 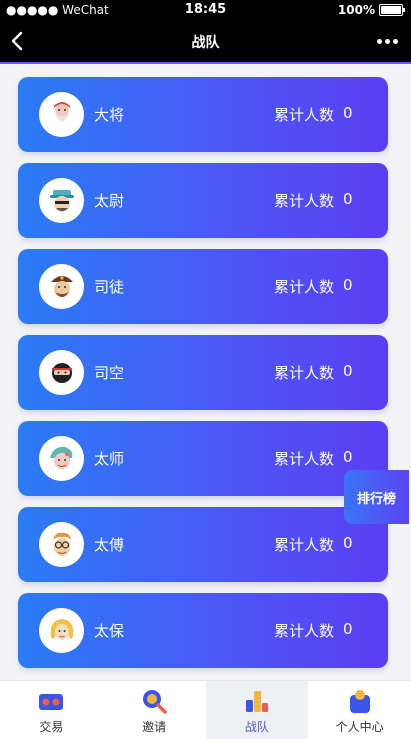 I want to click on battery-indicator: 100%, so click(x=371, y=10).